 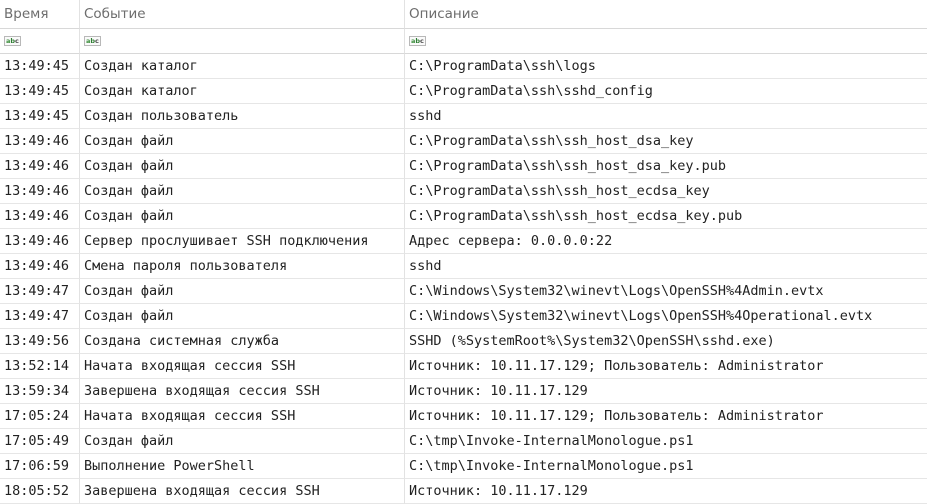 What do you see at coordinates (242, 41) in the screenshot?
I see `filter-cell-event: abc` at bounding box center [242, 41].